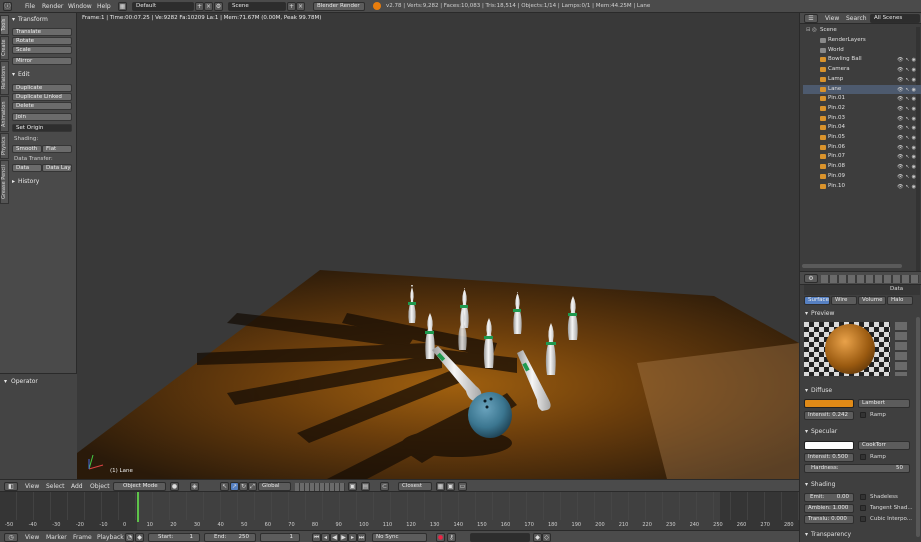 The width and height of the screenshot is (921, 542). Describe the element at coordinates (42, 88) in the screenshot. I see `duplicate-button: Duplicate` at that location.